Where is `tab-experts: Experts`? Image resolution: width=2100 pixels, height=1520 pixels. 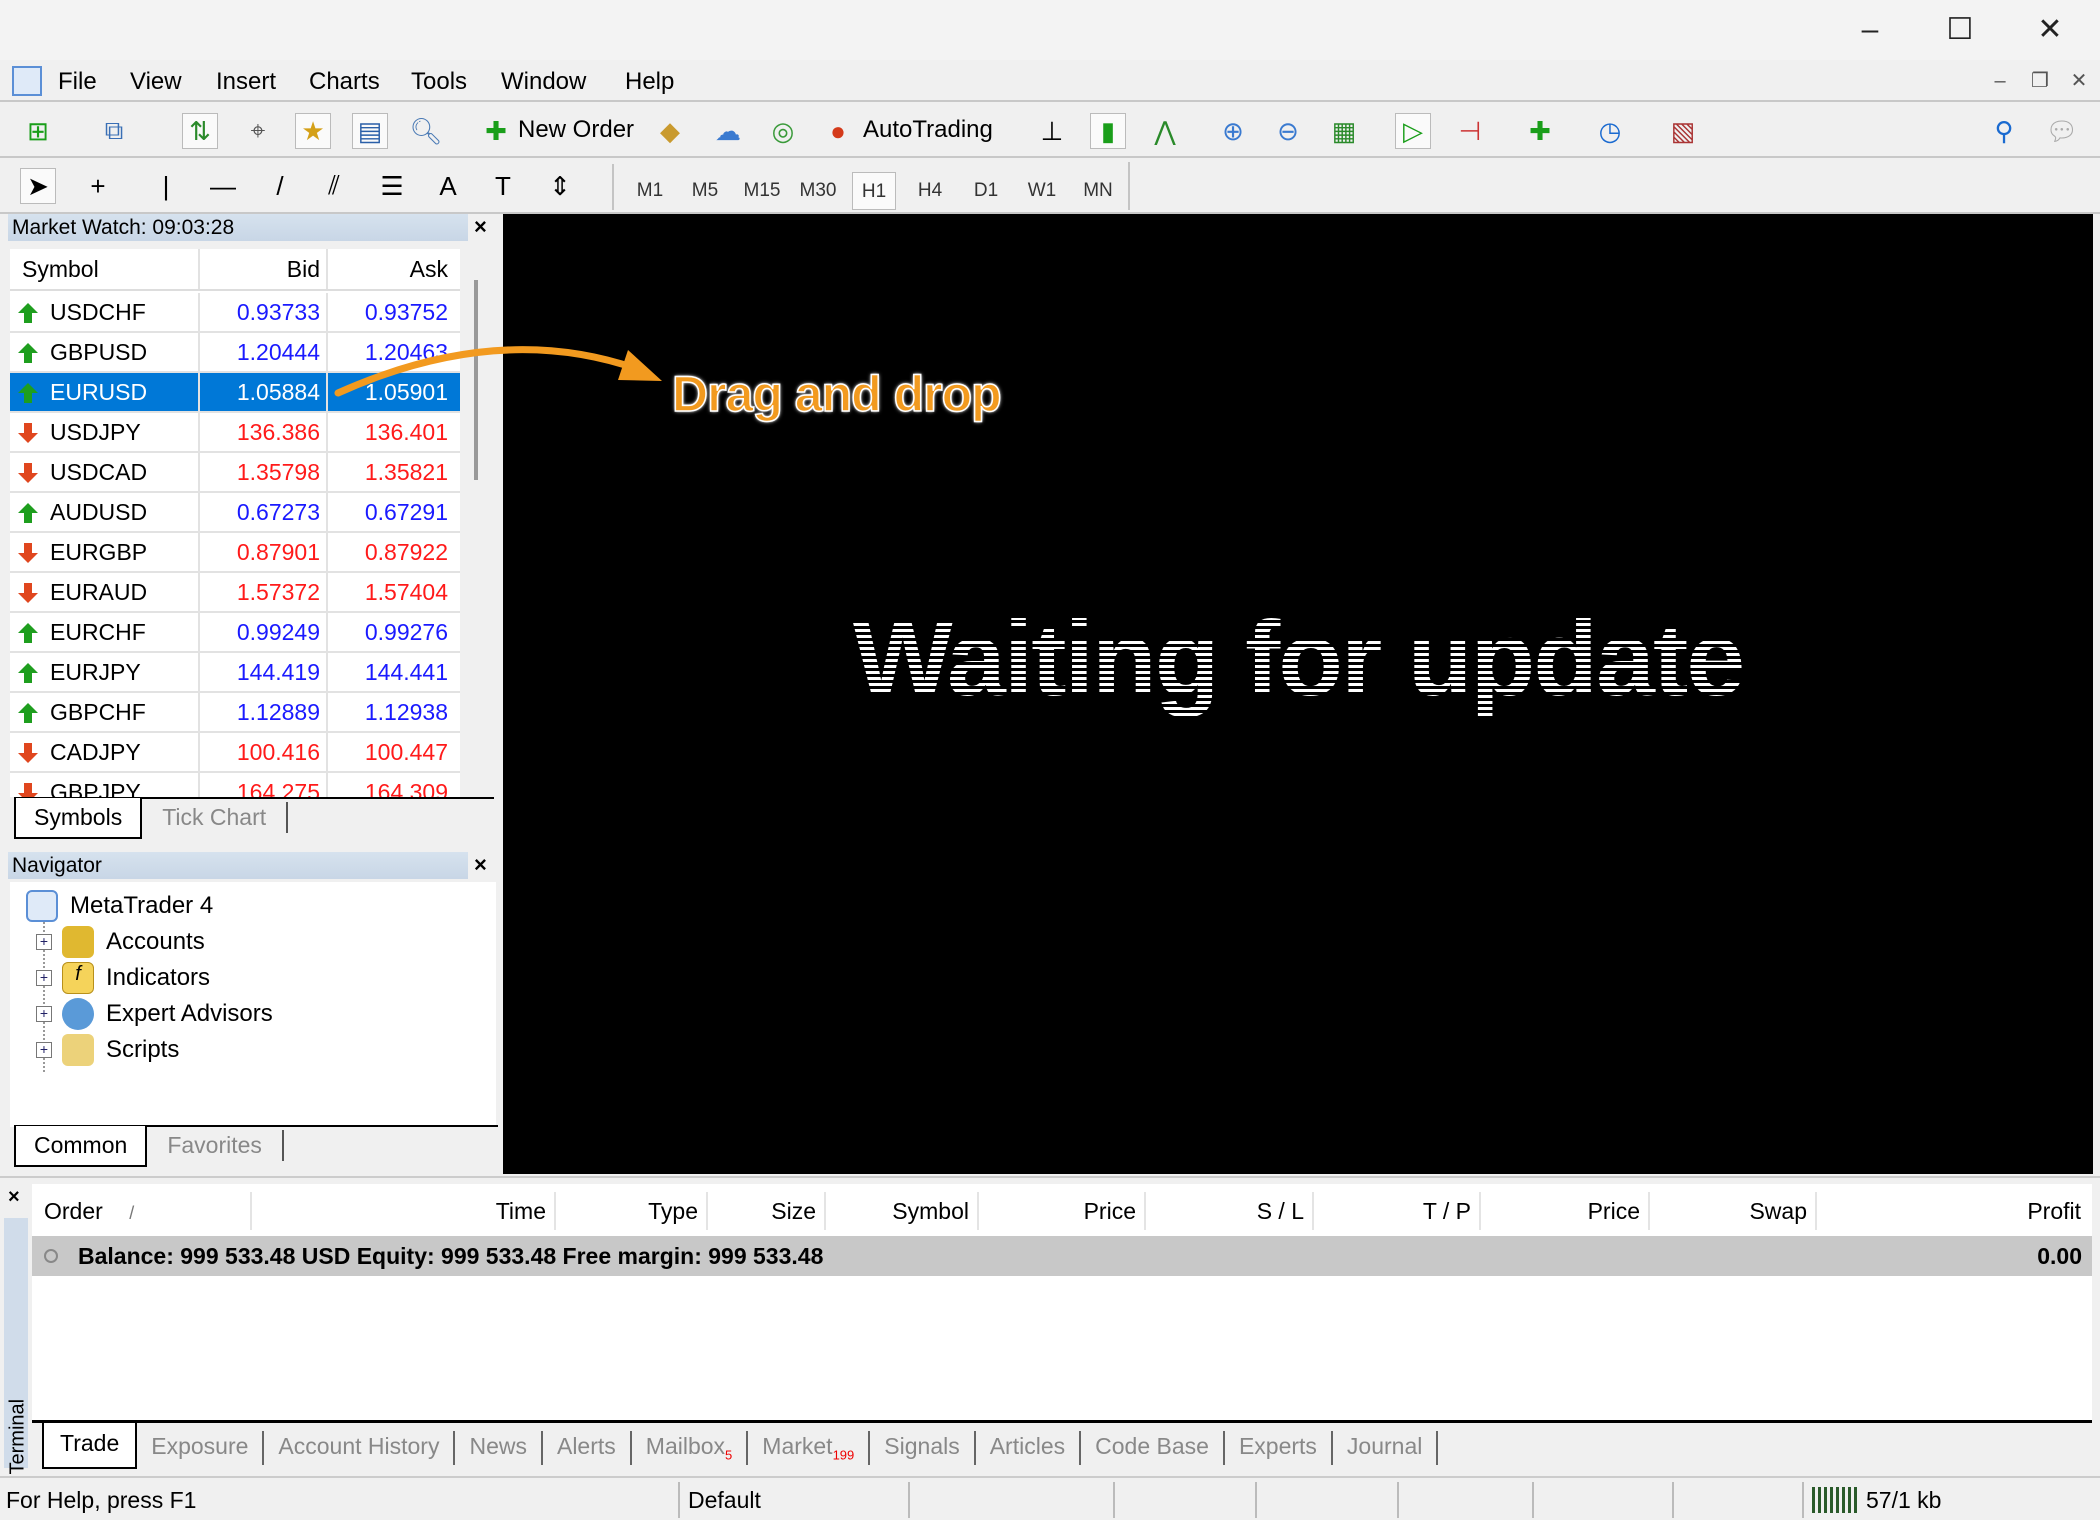 tab-experts: Experts is located at coordinates (1279, 1448).